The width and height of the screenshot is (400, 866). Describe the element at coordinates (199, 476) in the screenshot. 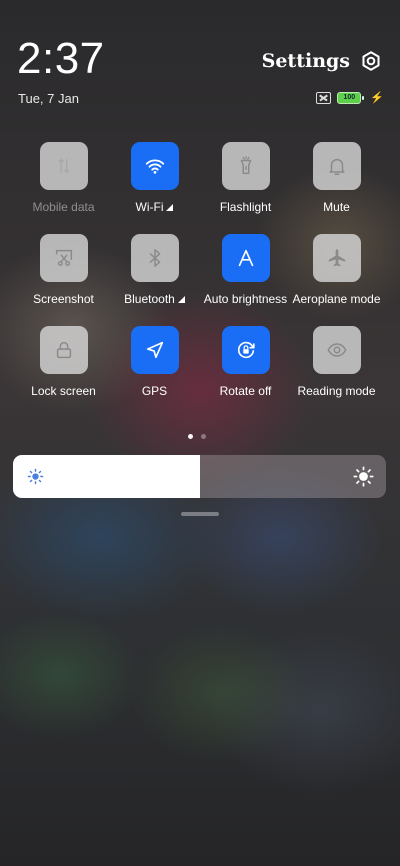

I see `brightness-slider` at that location.